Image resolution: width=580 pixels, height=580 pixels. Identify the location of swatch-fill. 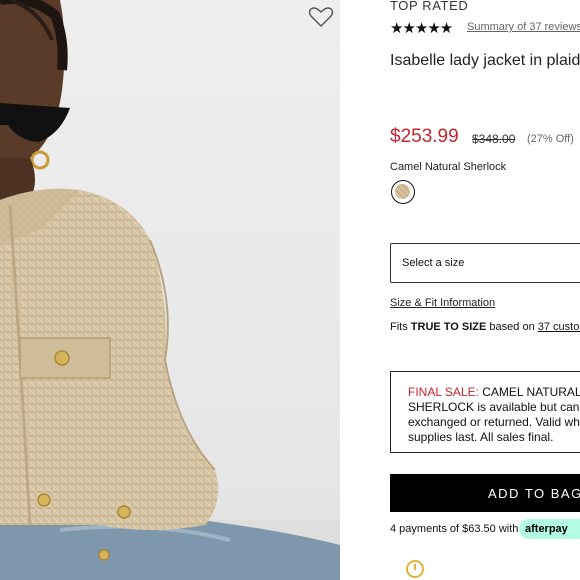
(402, 191).